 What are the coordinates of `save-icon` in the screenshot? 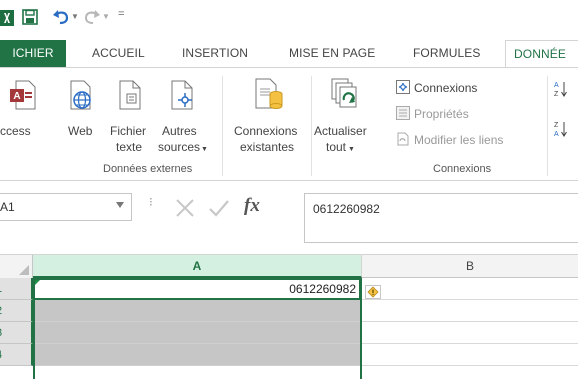 It's located at (30, 17).